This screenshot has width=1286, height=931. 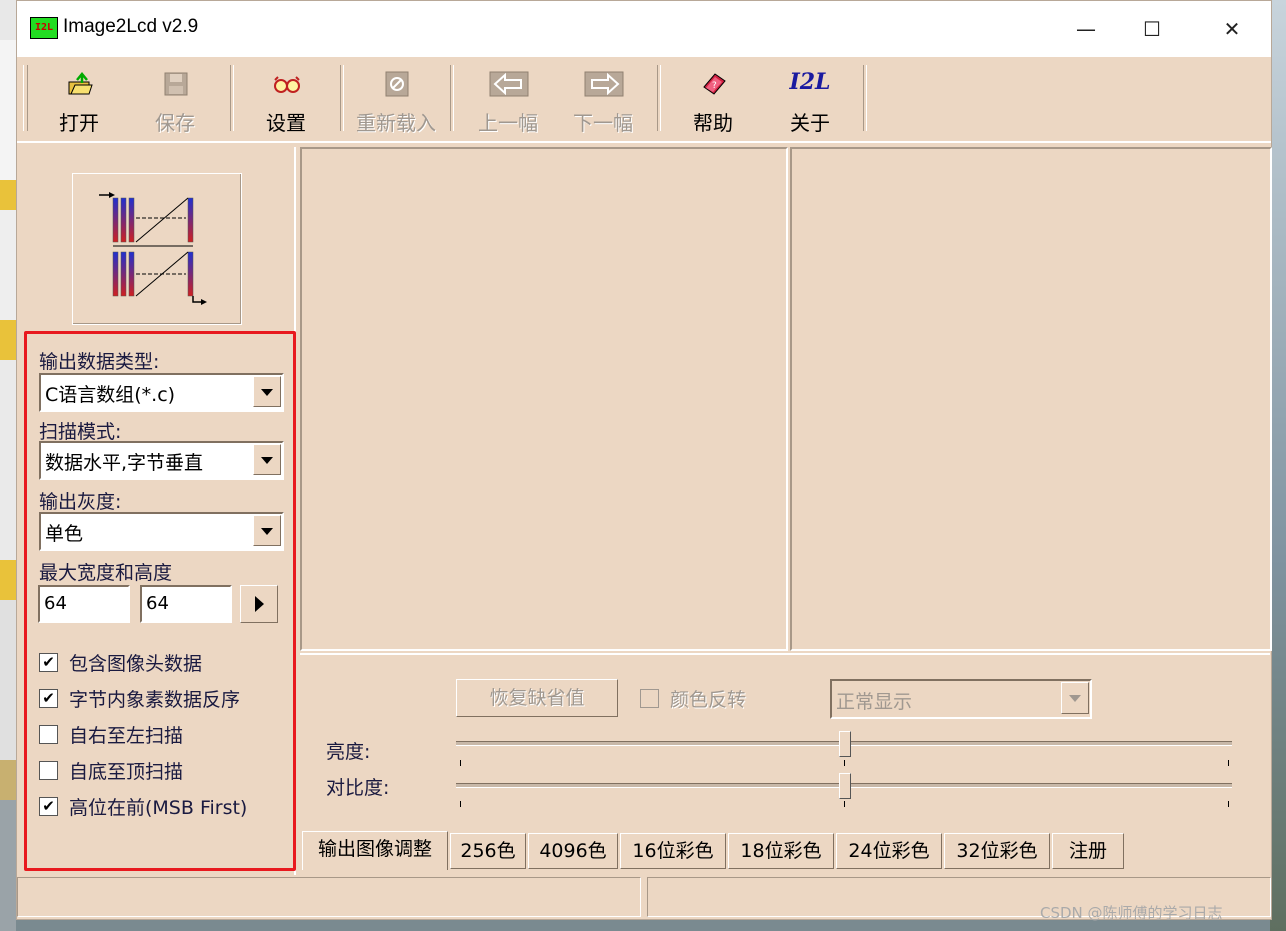 What do you see at coordinates (673, 851) in the screenshot?
I see `tab-16bit-color: 16位彩色` at bounding box center [673, 851].